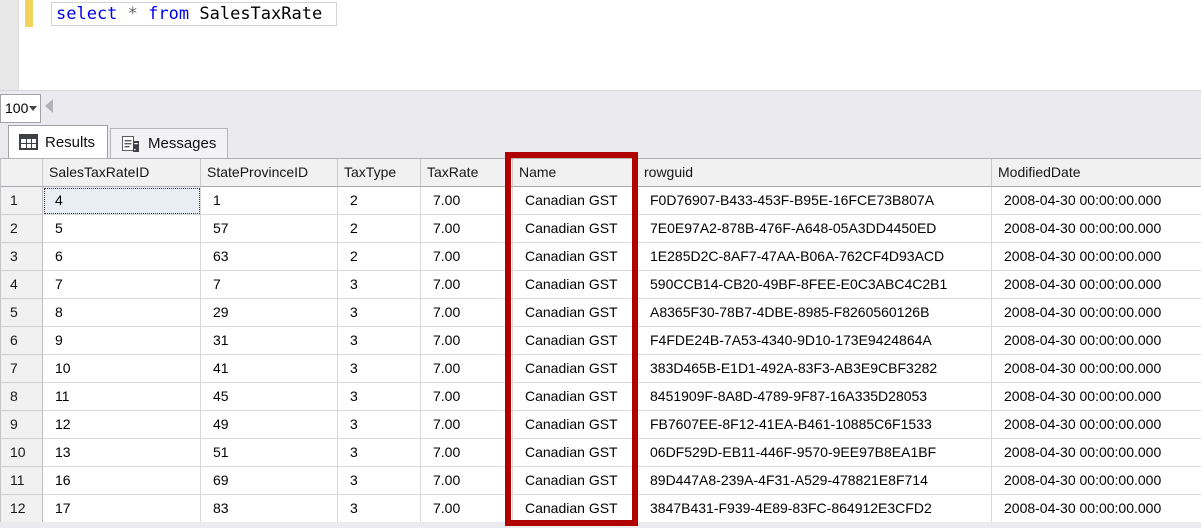 Image resolution: width=1201 pixels, height=528 pixels. I want to click on column-header-stateprovinceid: StateProvinceID, so click(269, 173).